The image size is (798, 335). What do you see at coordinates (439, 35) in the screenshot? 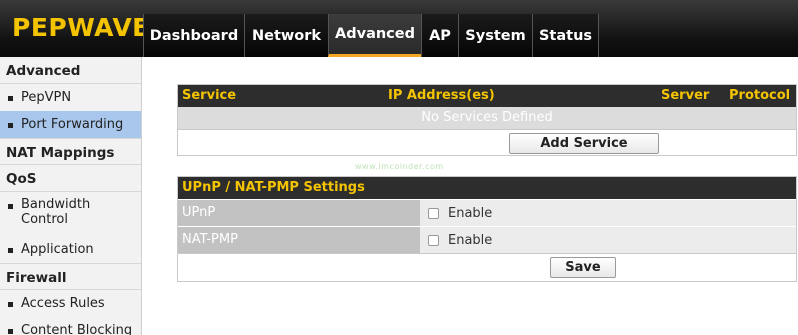
I see `tab-ap: AP` at bounding box center [439, 35].